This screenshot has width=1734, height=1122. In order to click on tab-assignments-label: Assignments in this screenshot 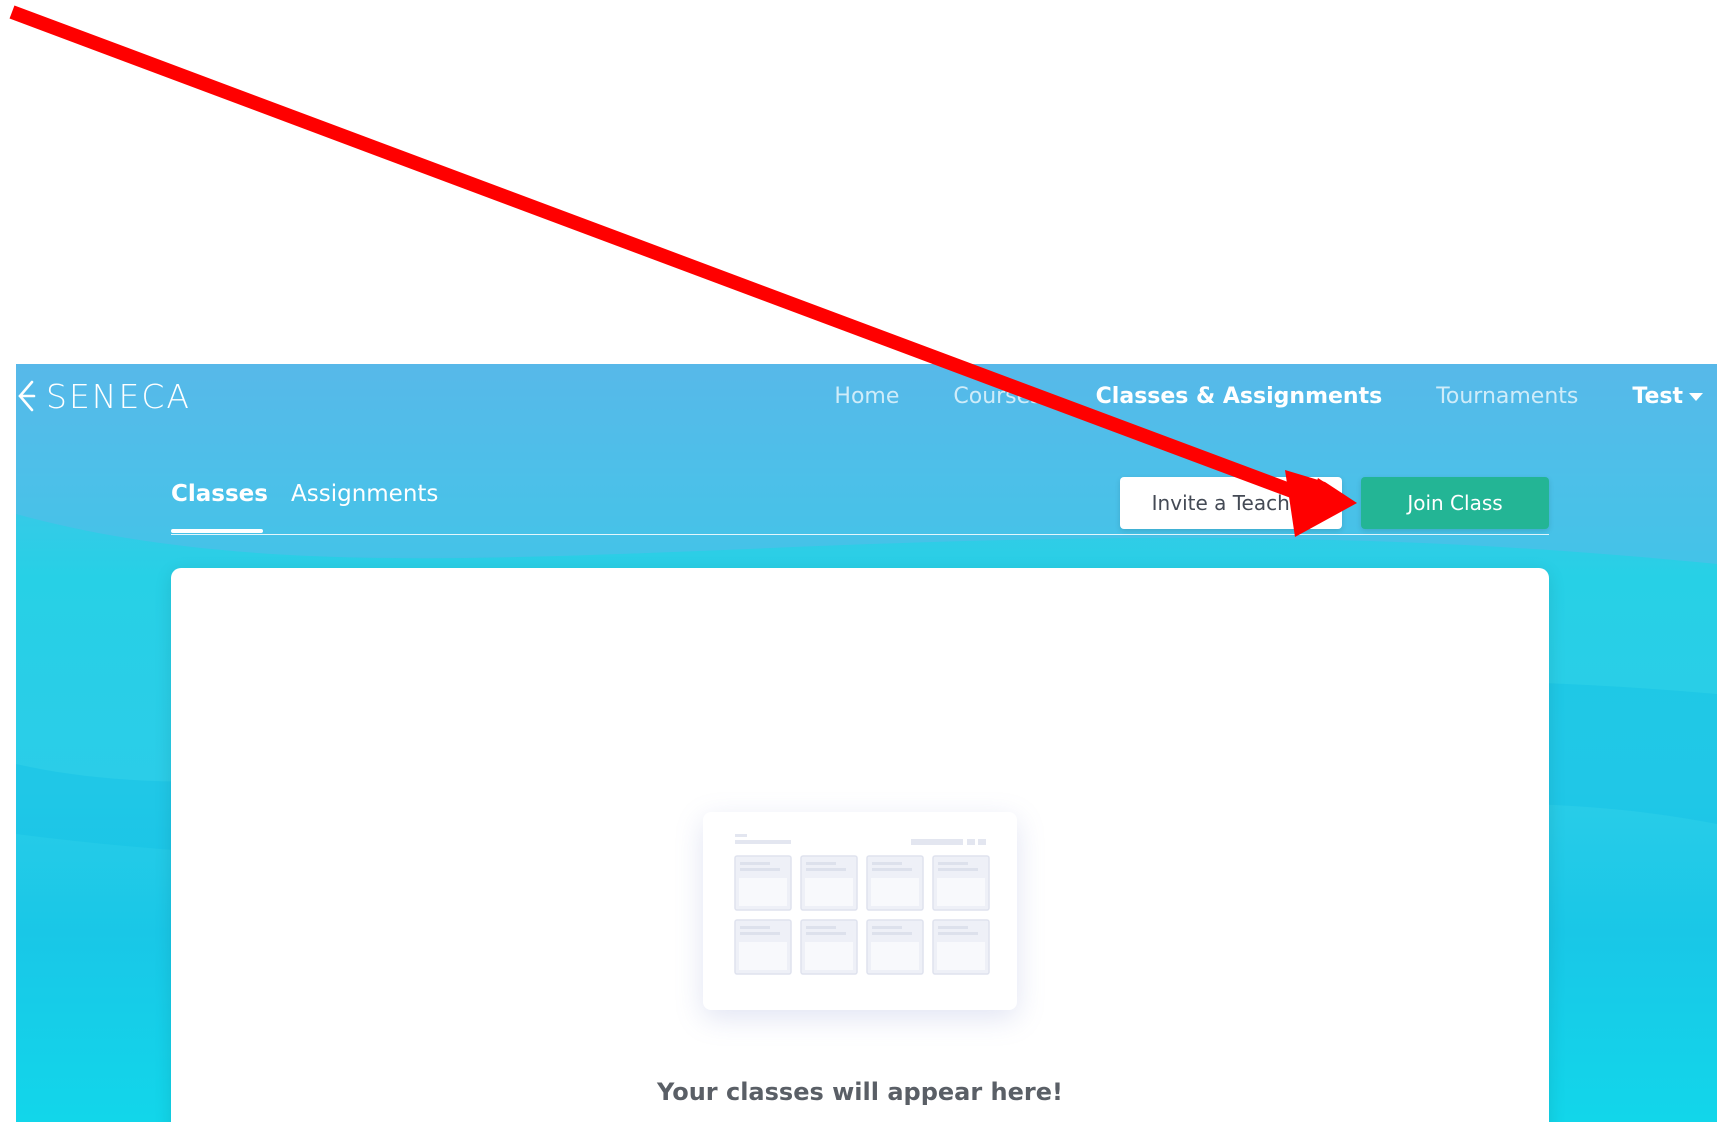, I will do `click(365, 494)`.